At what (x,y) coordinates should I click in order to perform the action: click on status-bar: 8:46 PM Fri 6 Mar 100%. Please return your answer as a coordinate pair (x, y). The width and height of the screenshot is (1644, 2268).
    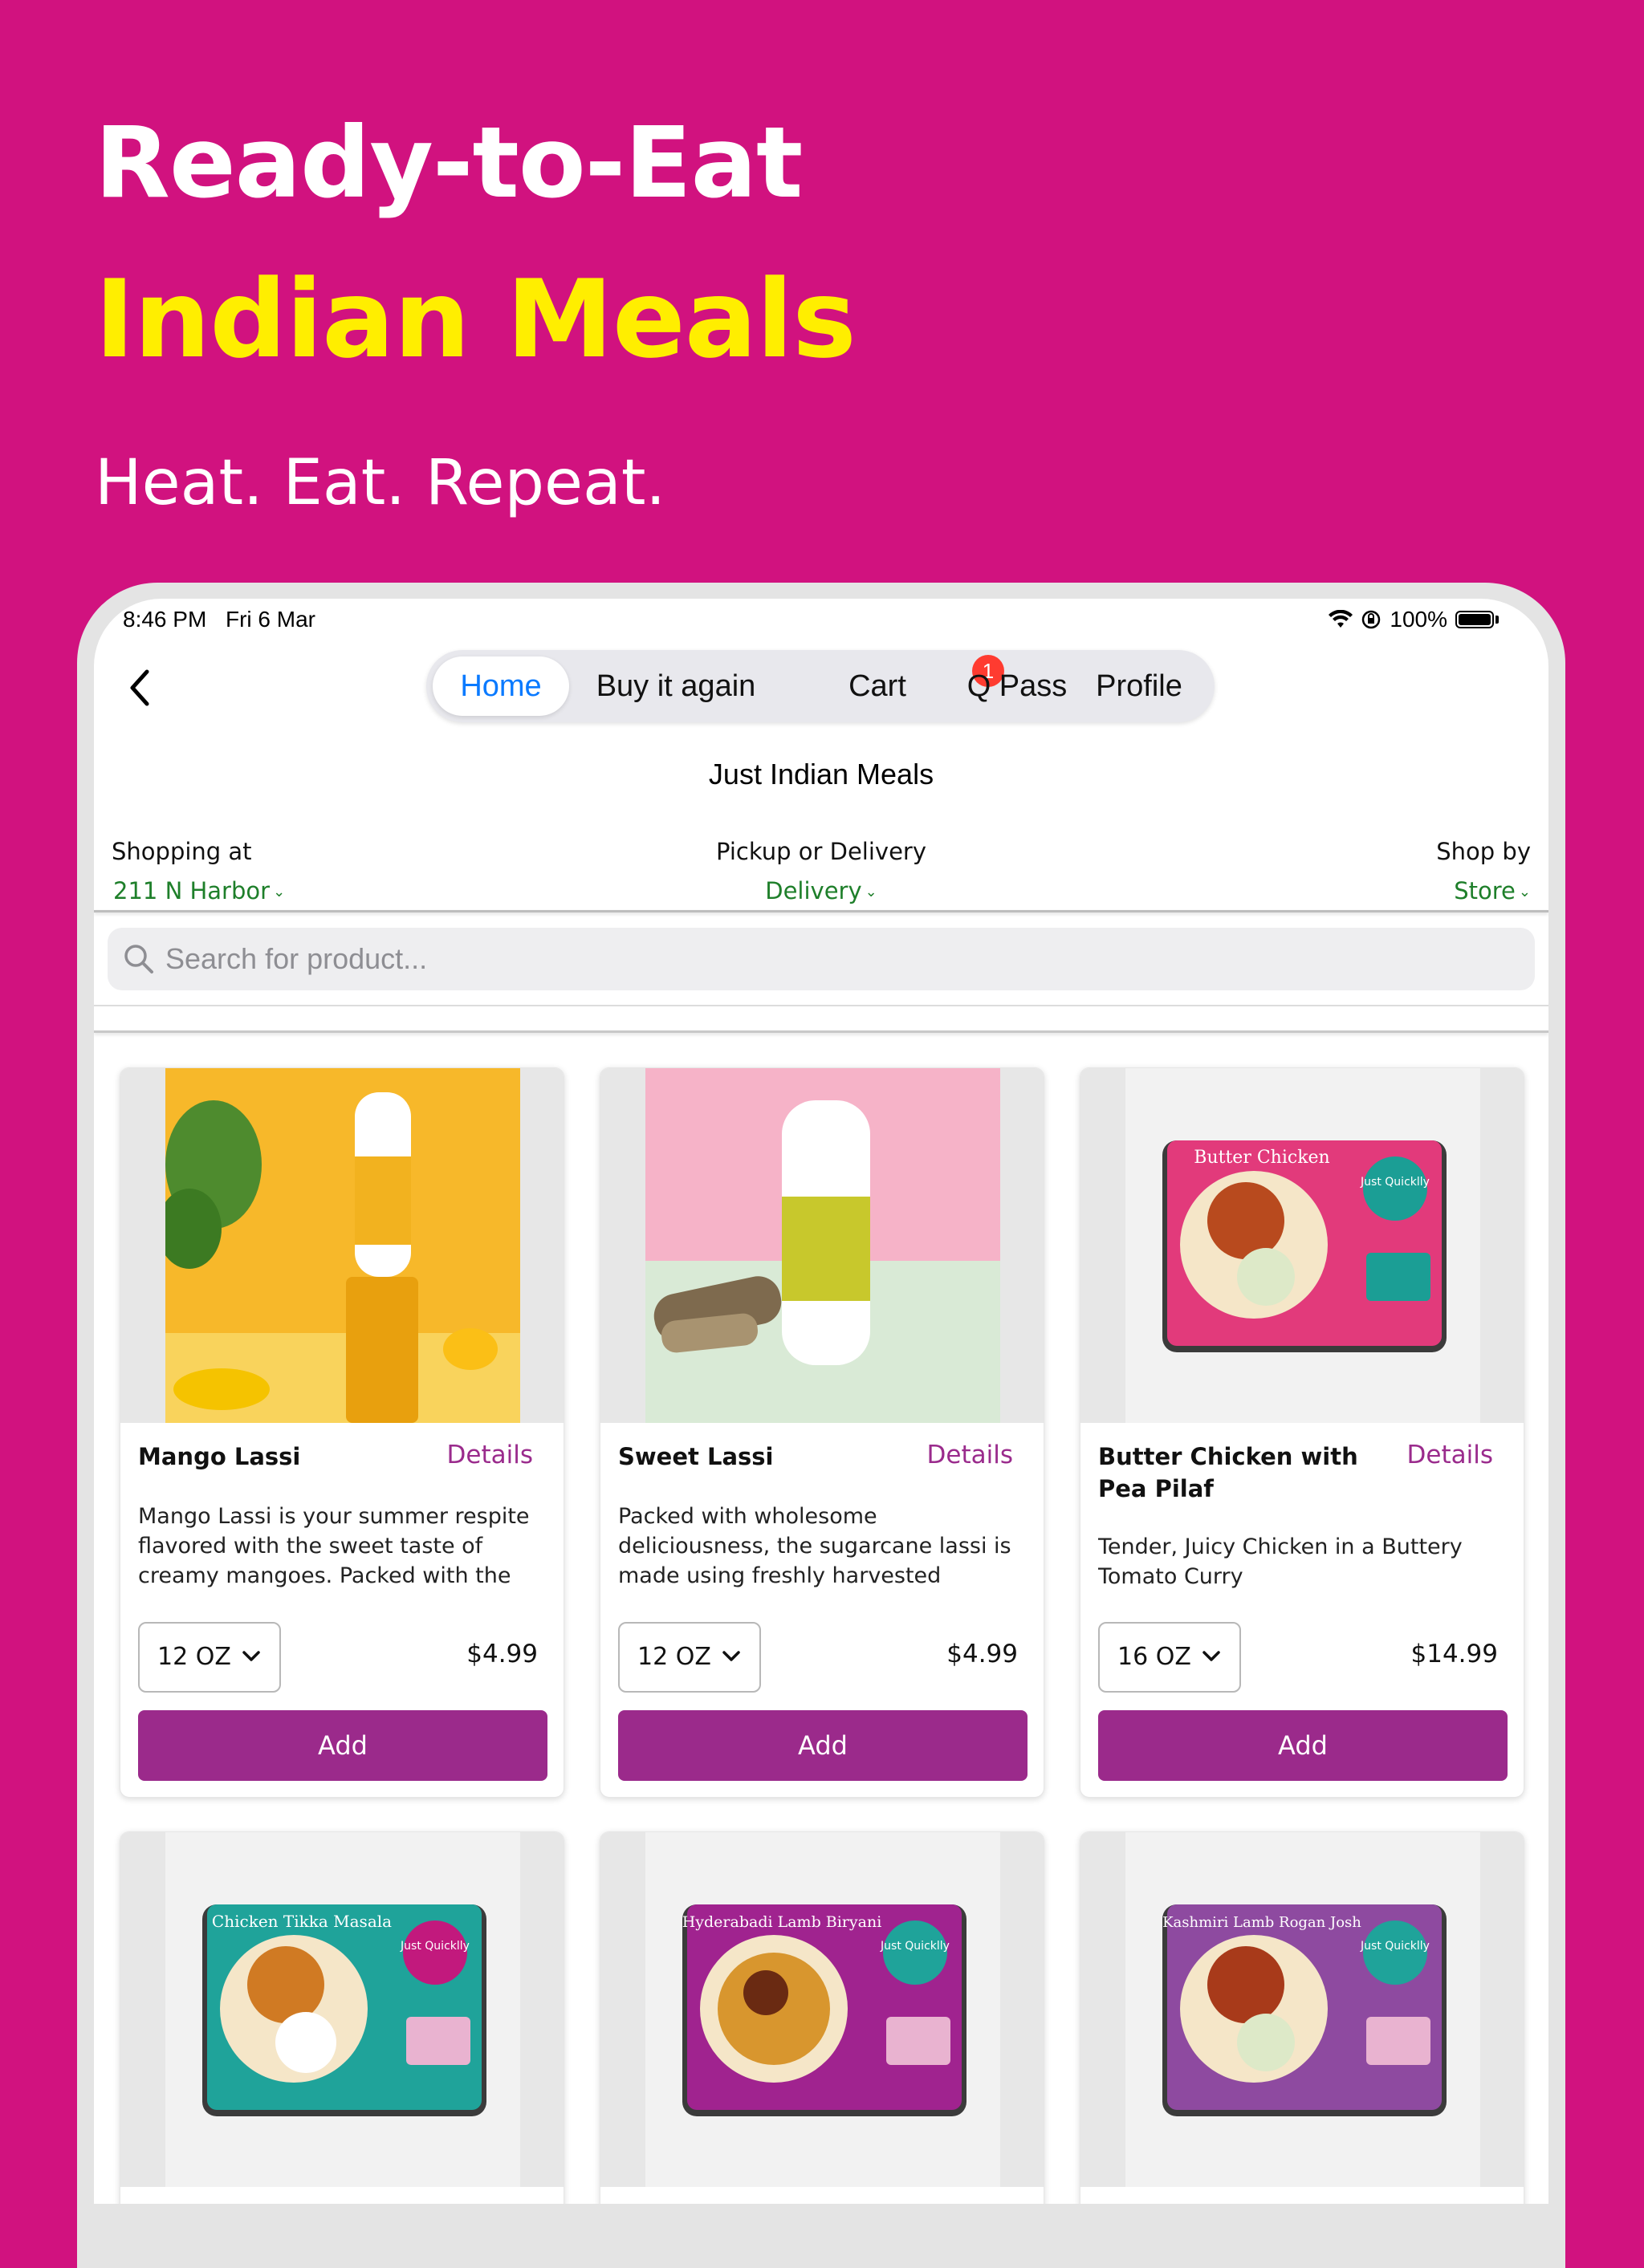
    Looking at the image, I should click on (821, 621).